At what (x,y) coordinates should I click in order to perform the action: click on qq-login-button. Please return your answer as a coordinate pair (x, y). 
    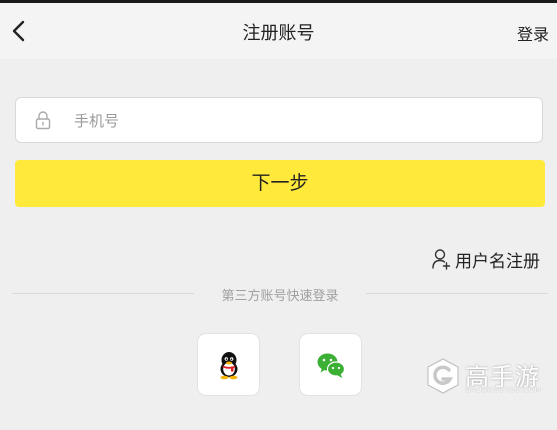
    Looking at the image, I should click on (228, 364).